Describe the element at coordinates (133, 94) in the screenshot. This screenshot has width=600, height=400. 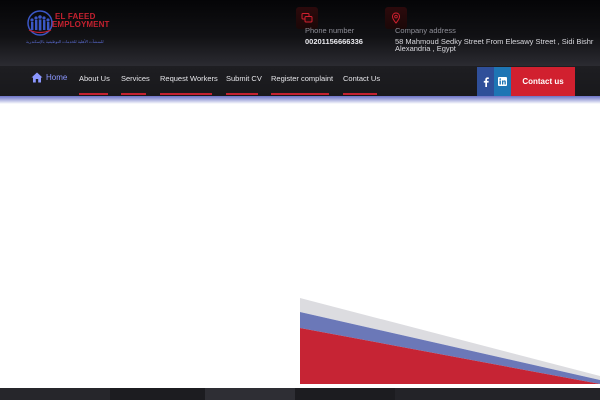
I see `nav-underline-services` at that location.